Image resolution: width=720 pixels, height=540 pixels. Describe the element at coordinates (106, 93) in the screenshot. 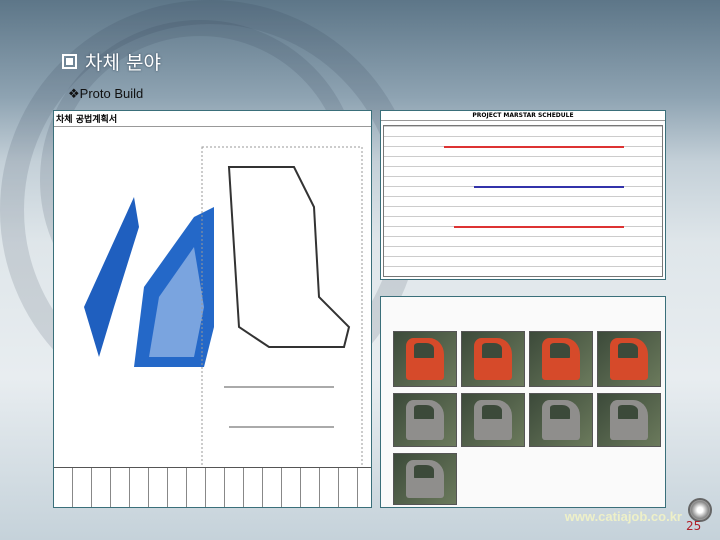

I see `slide-subtitle: ❖Proto Build` at that location.